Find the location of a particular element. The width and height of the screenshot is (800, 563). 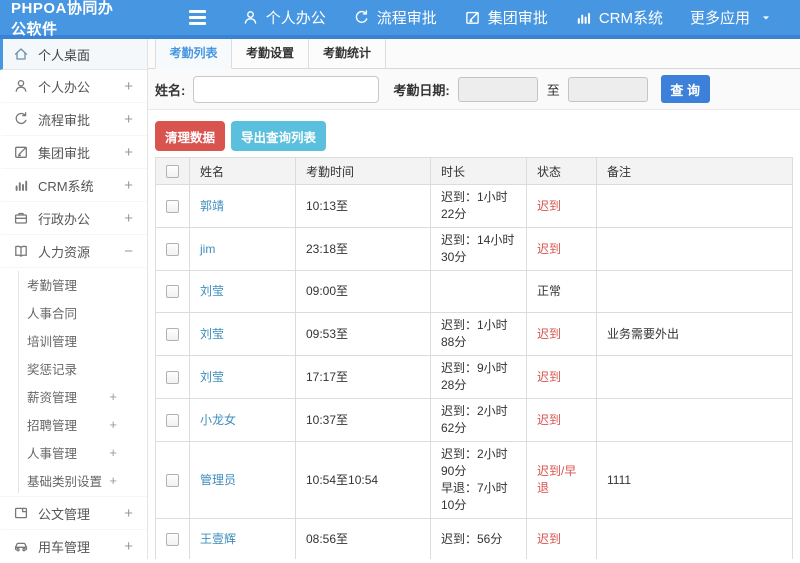

collapse-icon: − is located at coordinates (128, 251).